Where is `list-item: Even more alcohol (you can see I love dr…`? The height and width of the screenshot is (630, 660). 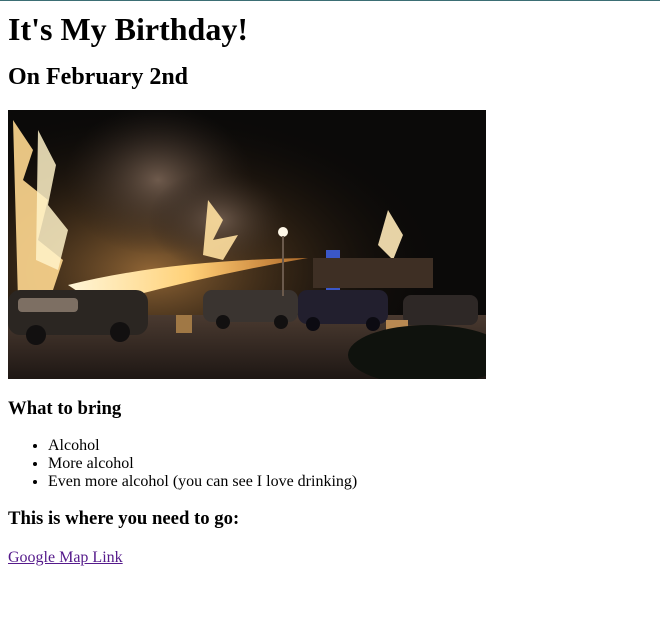
list-item: Even more alcohol (you can see I love dr… is located at coordinates (350, 482).